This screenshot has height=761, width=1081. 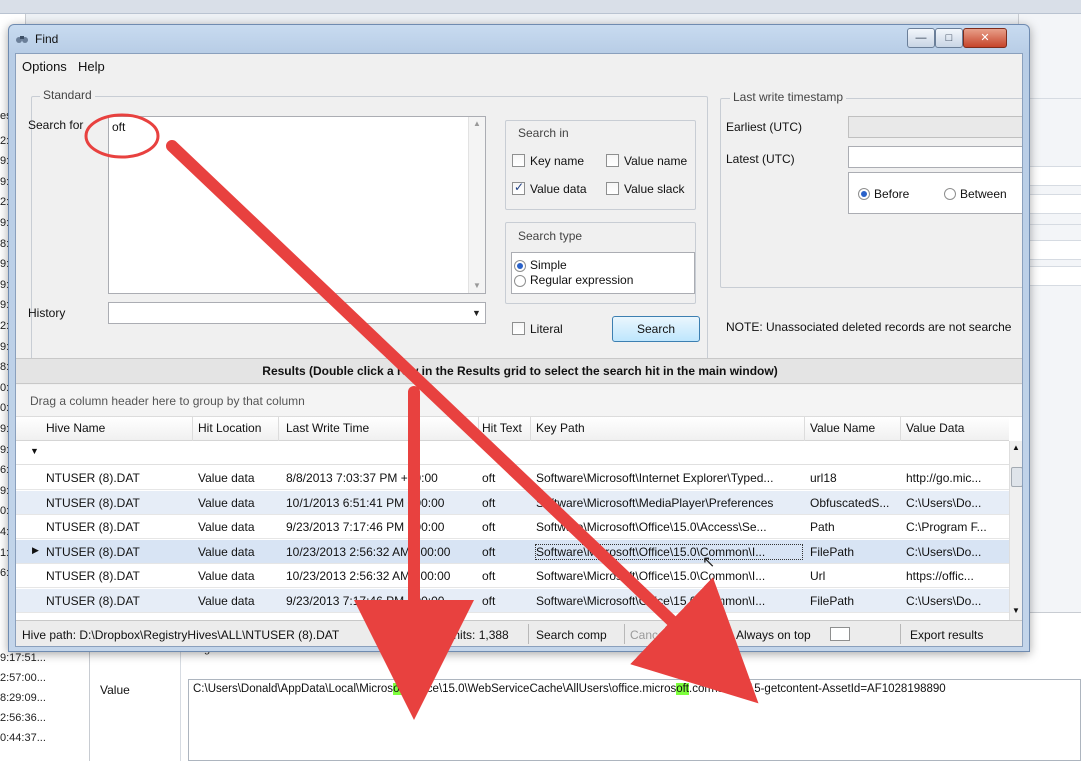 I want to click on column-header-key-path: Key Path, so click(x=560, y=428).